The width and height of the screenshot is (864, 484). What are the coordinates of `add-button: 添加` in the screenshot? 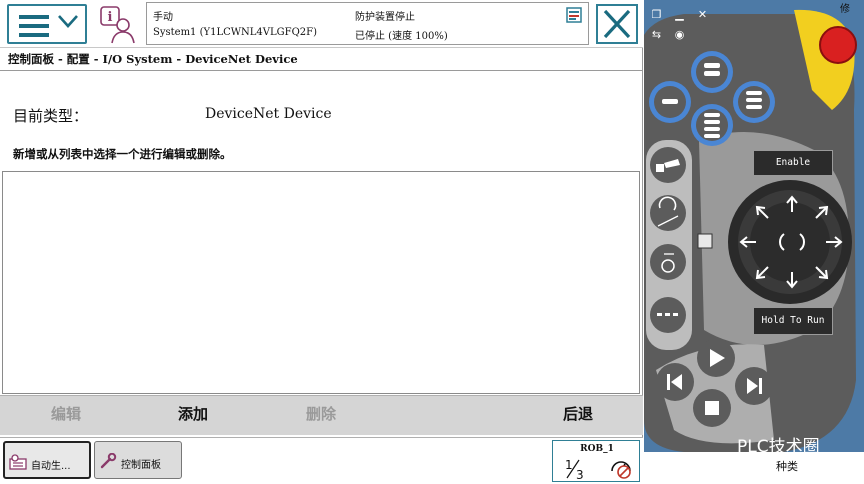 It's located at (193, 416).